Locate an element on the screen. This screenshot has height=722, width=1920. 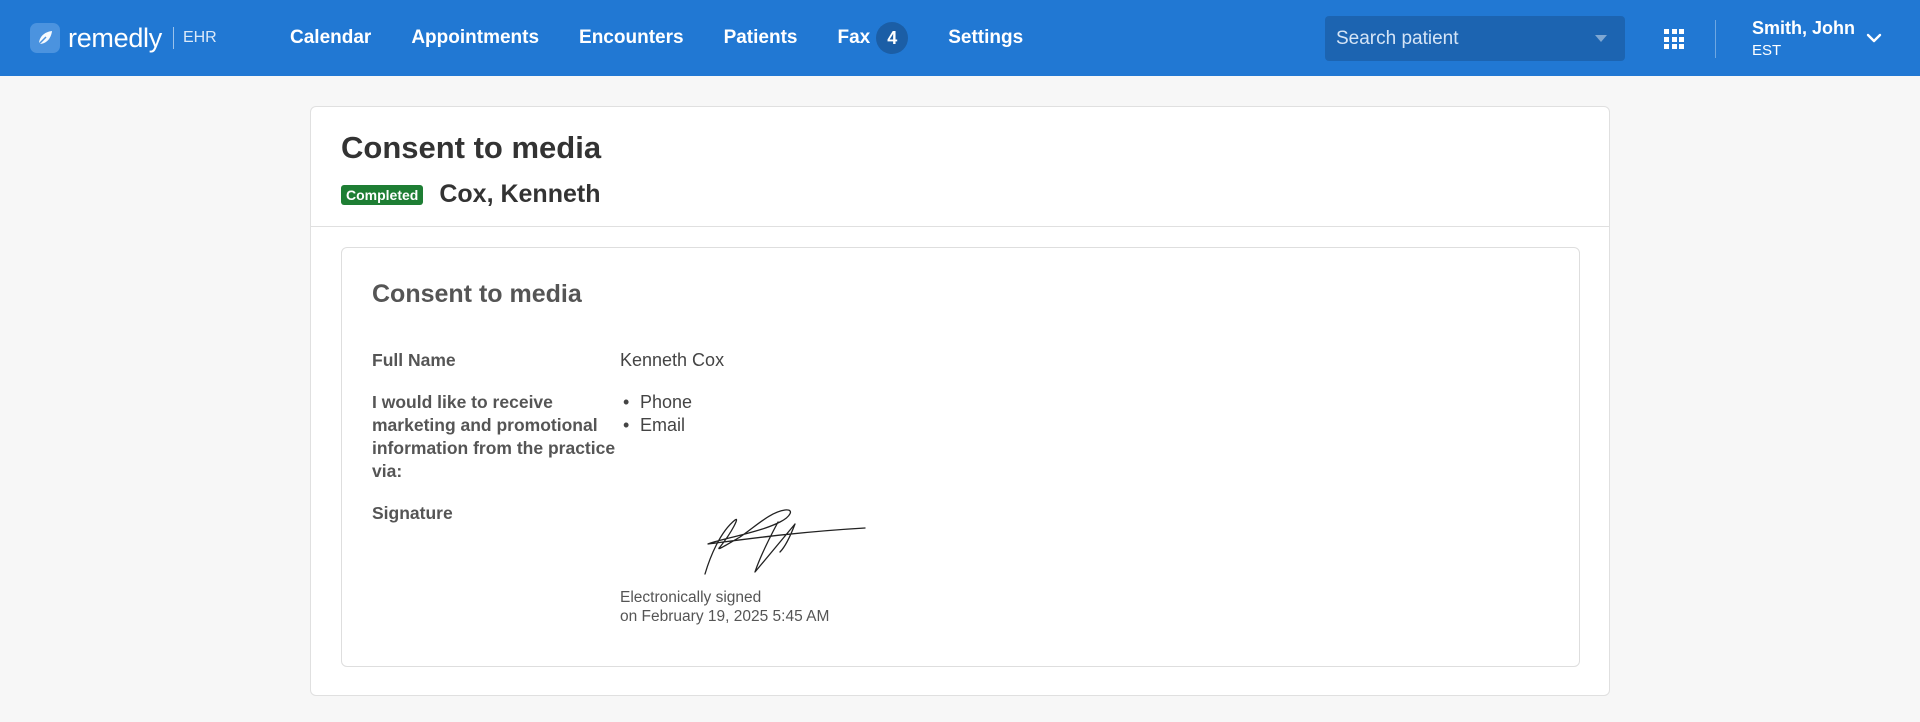
header-divider is located at coordinates (1715, 39).